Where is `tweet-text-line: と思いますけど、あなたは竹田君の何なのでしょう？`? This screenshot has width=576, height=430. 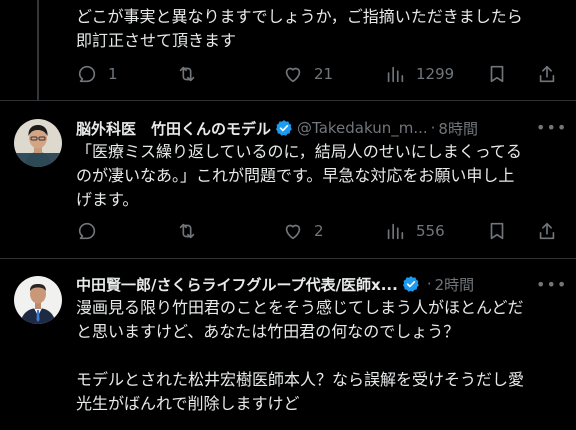 tweet-text-line: と思いますけど、あなたは竹田君の何なのでしょう？ is located at coordinates (268, 331).